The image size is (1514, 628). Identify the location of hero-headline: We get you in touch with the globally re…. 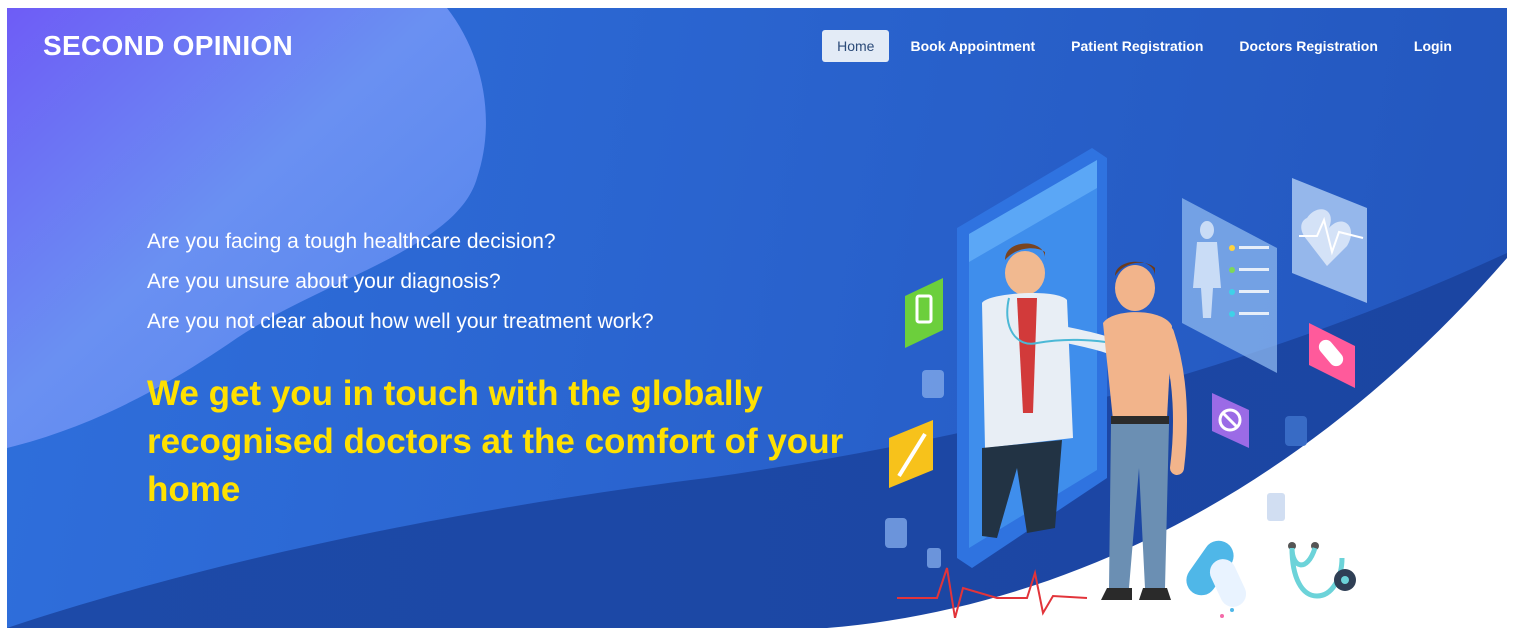
(495, 441).